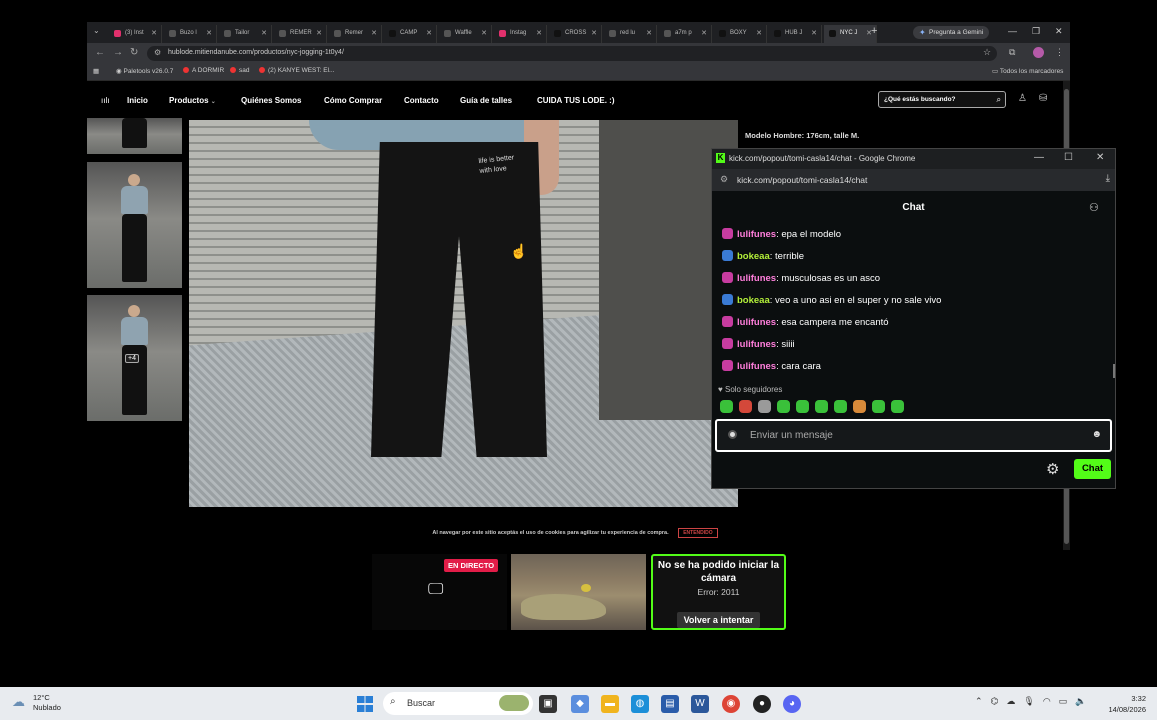 The image size is (1157, 720). Describe the element at coordinates (580, 704) in the screenshot. I see `copilot-icon: ◆` at that location.